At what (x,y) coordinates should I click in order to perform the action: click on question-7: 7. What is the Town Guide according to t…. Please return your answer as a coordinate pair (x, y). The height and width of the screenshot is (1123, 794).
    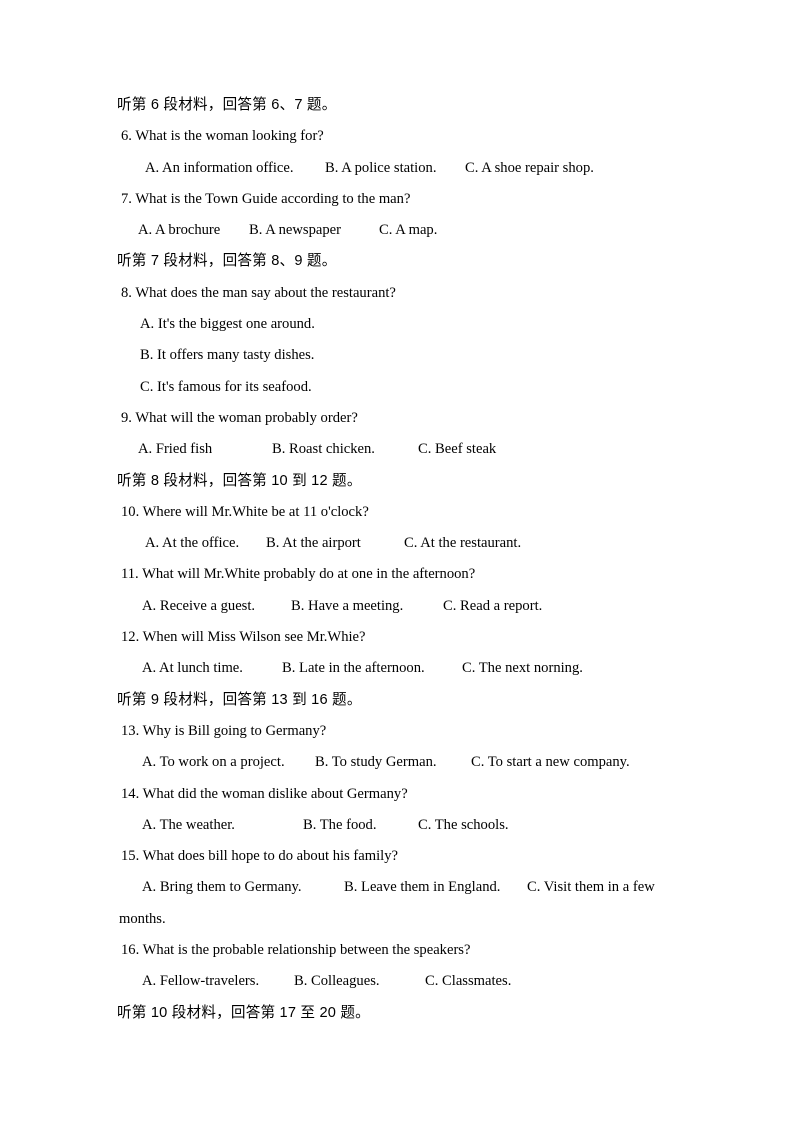
    Looking at the image, I should click on (266, 198).